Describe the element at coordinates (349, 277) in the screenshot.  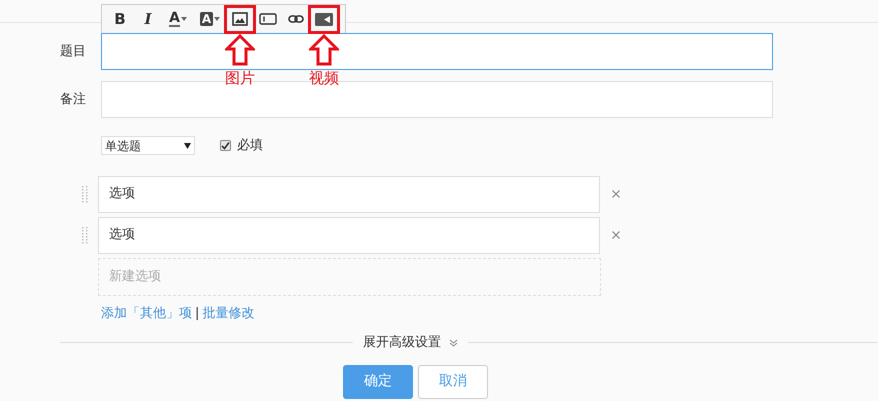
I see `new-option-field: 新建选项` at that location.